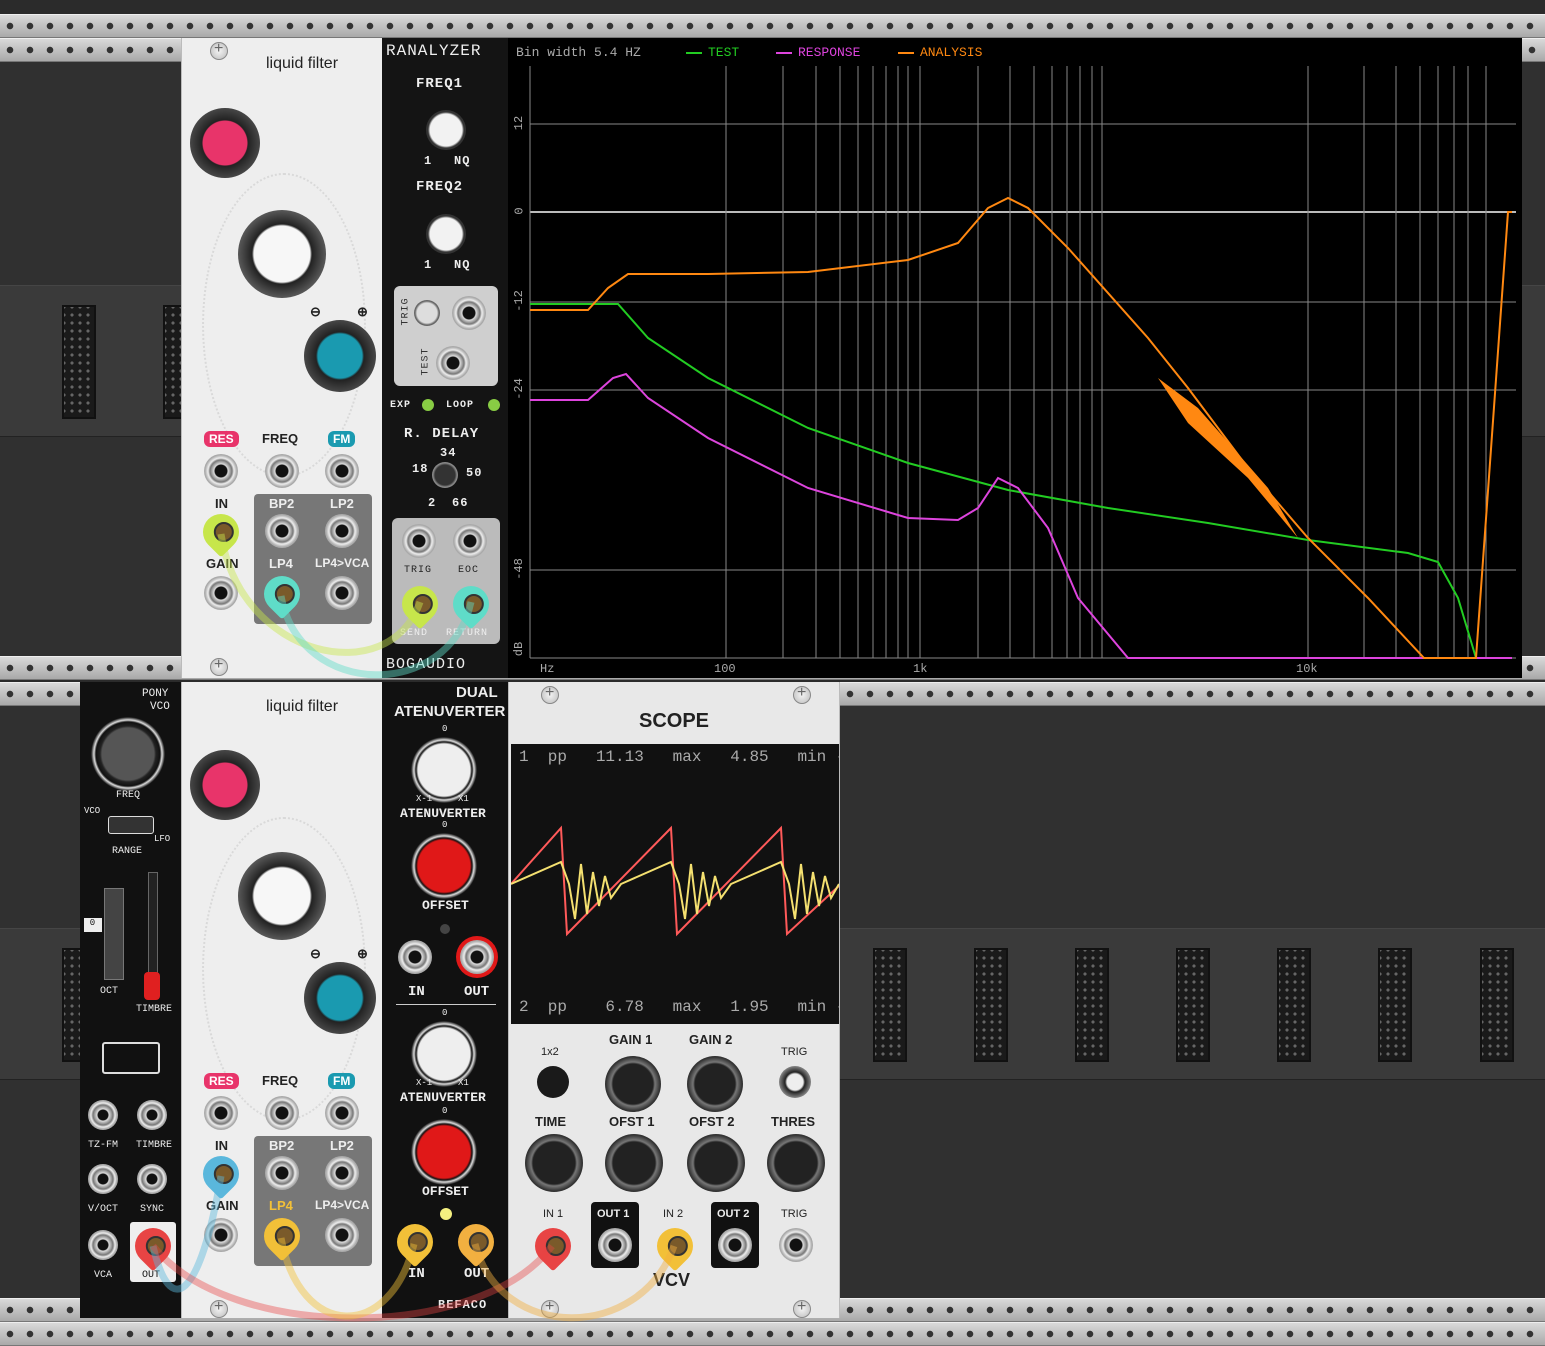  I want to click on trig-input, so click(469, 313).